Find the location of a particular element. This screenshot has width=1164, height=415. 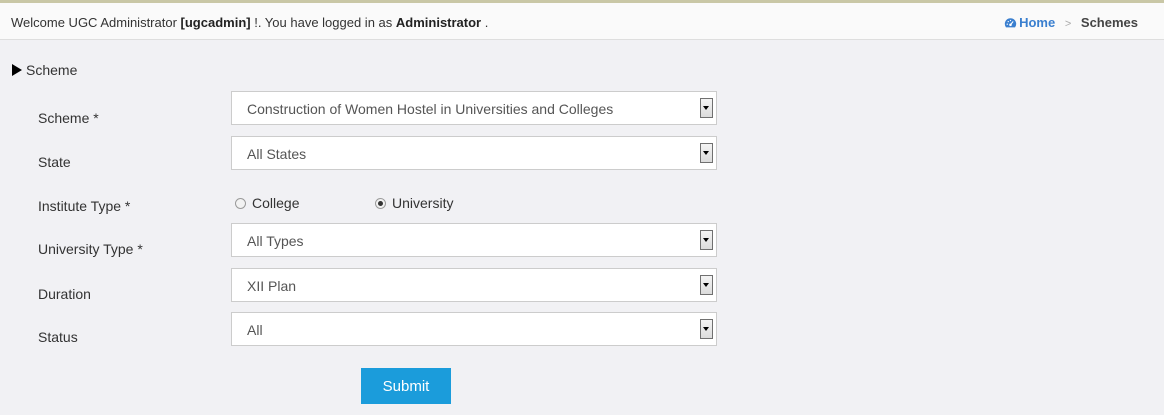

university-type-select: All Types is located at coordinates (474, 240).